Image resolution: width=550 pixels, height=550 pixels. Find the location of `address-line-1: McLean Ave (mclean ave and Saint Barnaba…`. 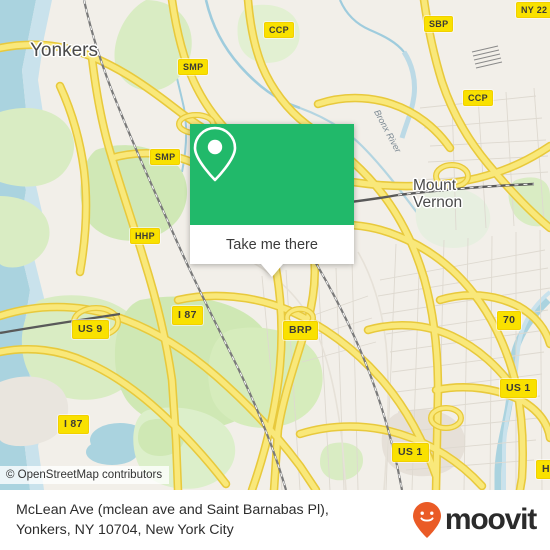

address-line-1: McLean Ave (mclean ave and Saint Barnaba… is located at coordinates (172, 509).